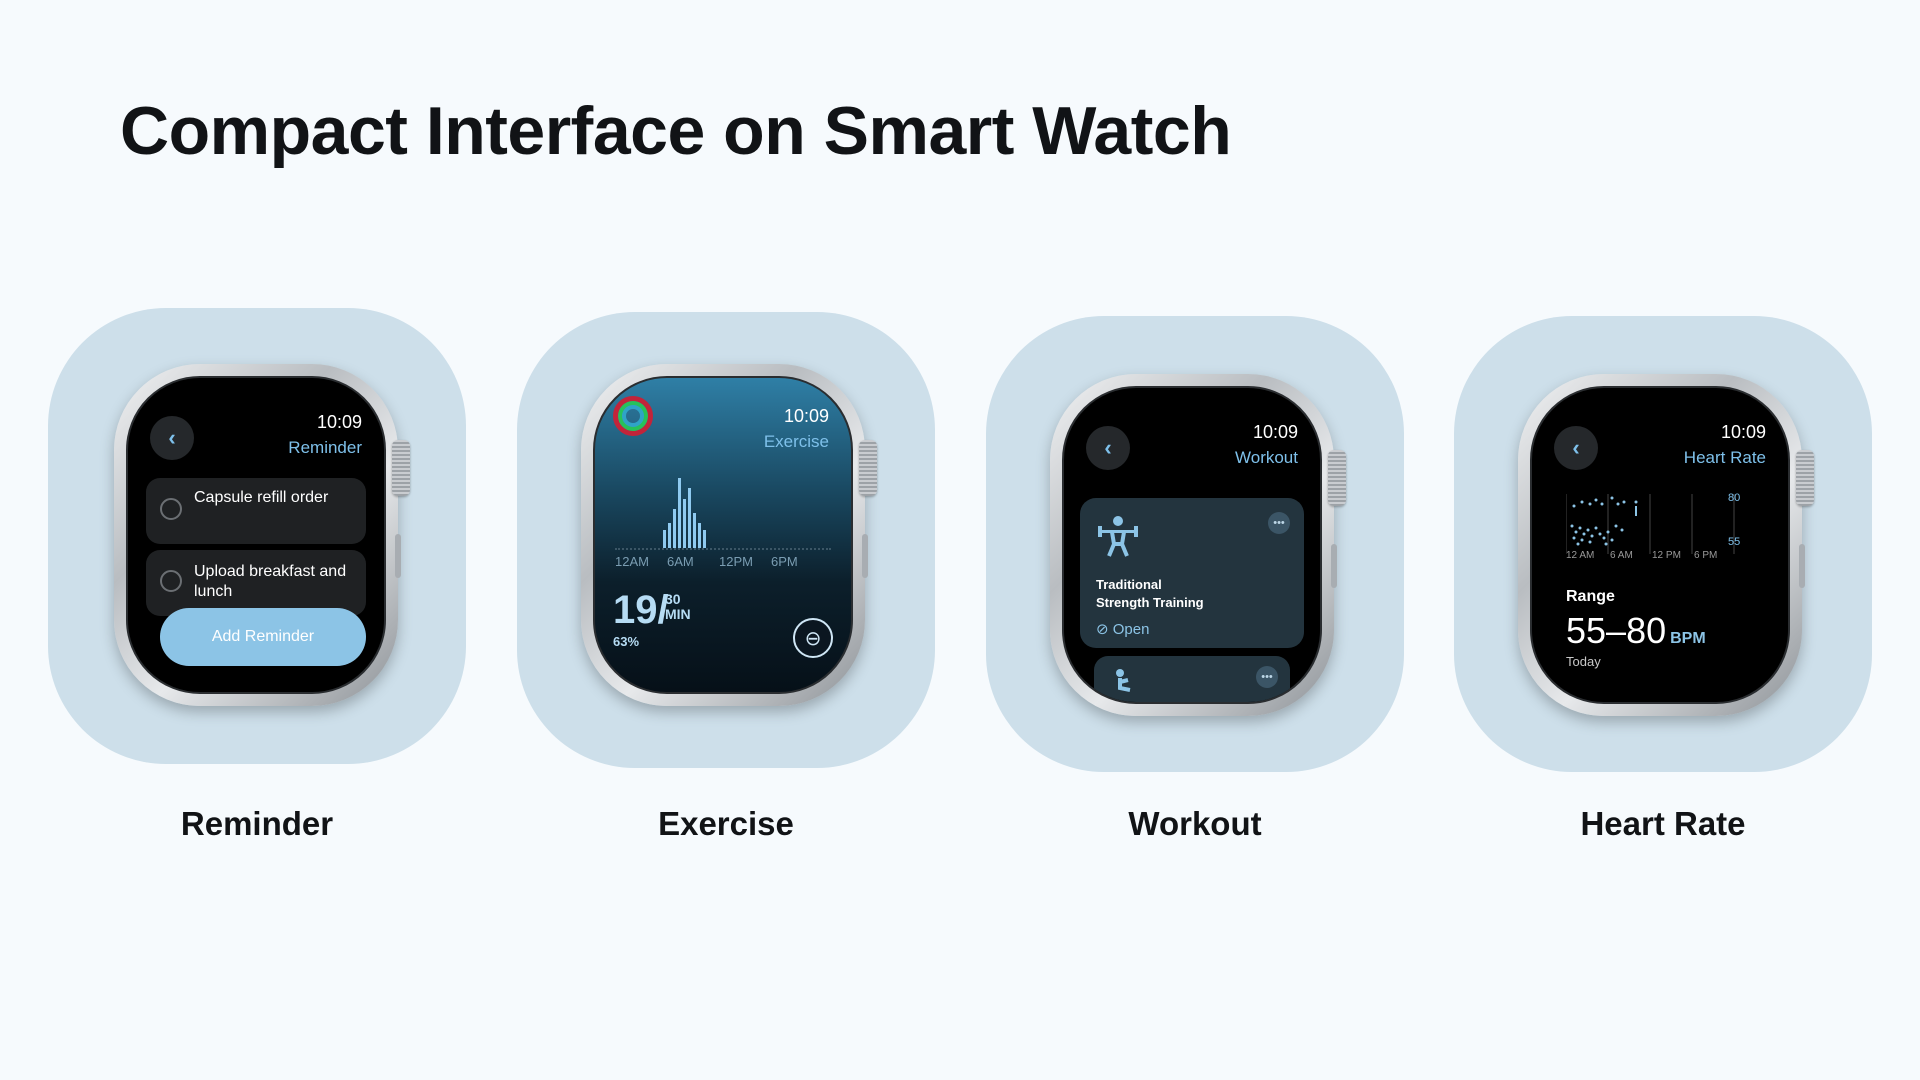 This screenshot has width=1920, height=1080. Describe the element at coordinates (1666, 555) in the screenshot. I see `x-tick-label: 12 PM` at that location.